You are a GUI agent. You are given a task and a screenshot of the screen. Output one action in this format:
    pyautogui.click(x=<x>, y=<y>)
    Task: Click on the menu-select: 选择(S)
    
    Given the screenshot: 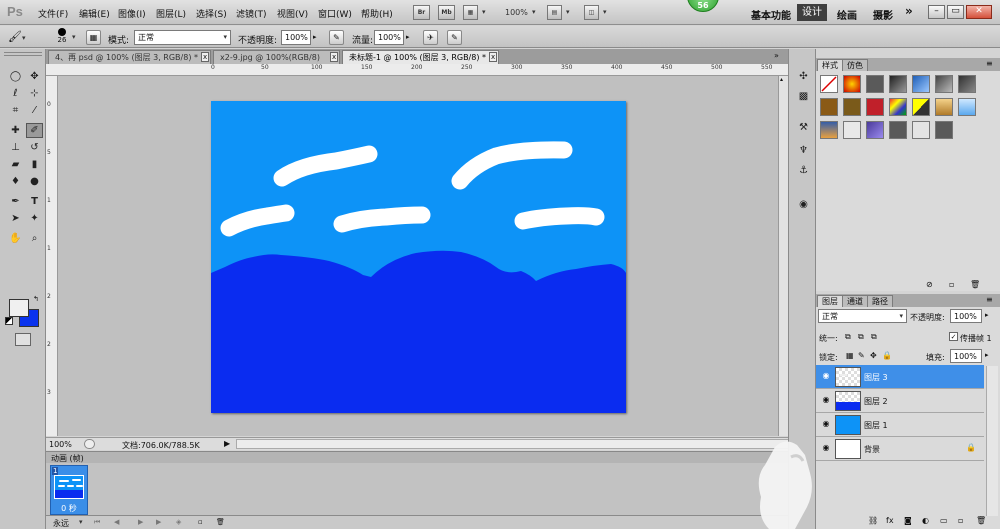 What is the action you would take?
    pyautogui.click(x=211, y=13)
    